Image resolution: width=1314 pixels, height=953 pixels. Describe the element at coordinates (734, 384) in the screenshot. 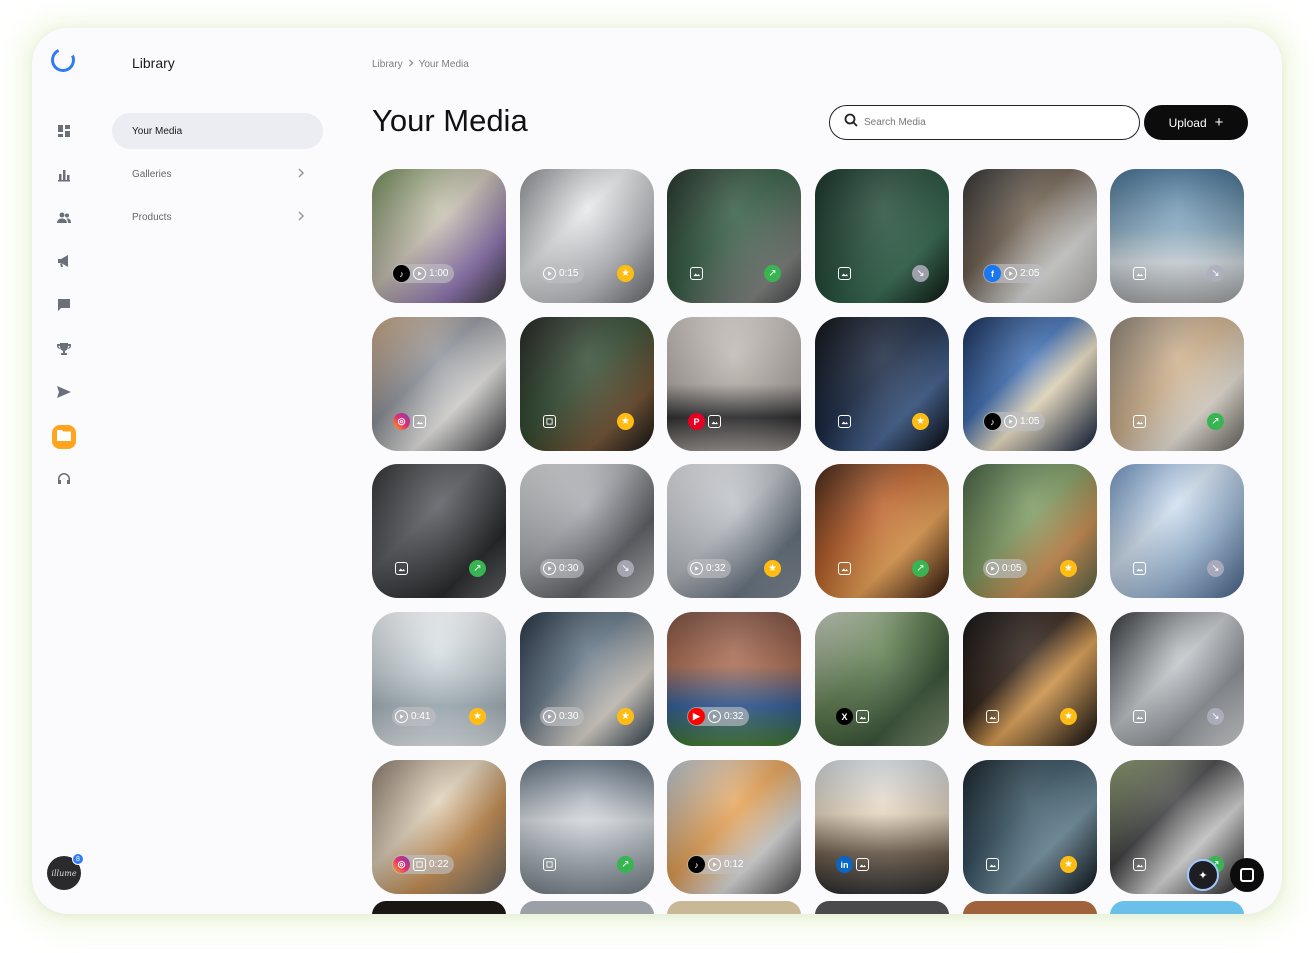

I see `media-tile: P` at that location.